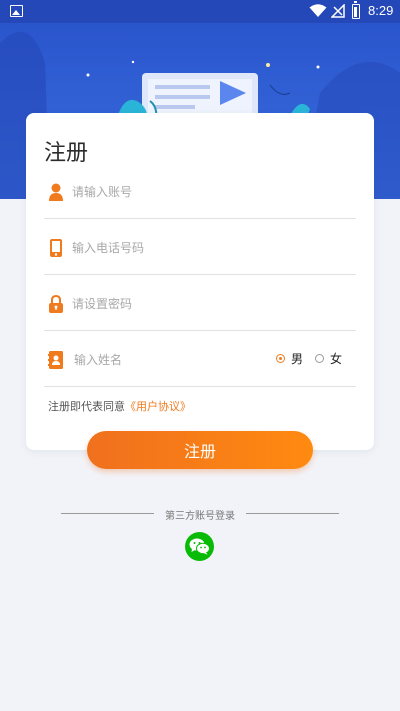 The height and width of the screenshot is (711, 400). I want to click on agreement-text: 注册即代表同意《用户协议》, so click(119, 406).